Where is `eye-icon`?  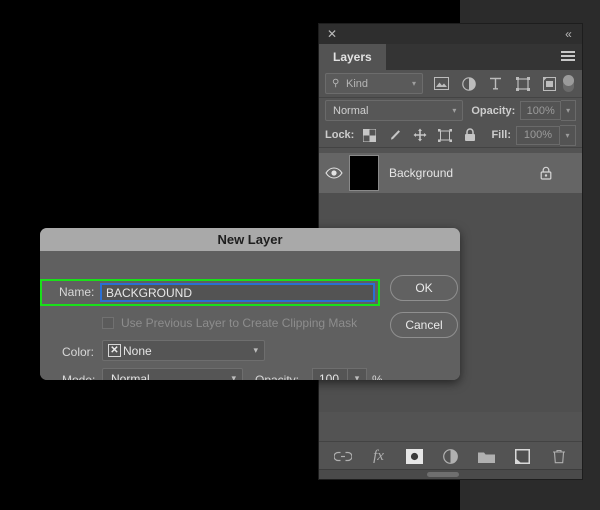
eye-icon is located at coordinates (334, 173).